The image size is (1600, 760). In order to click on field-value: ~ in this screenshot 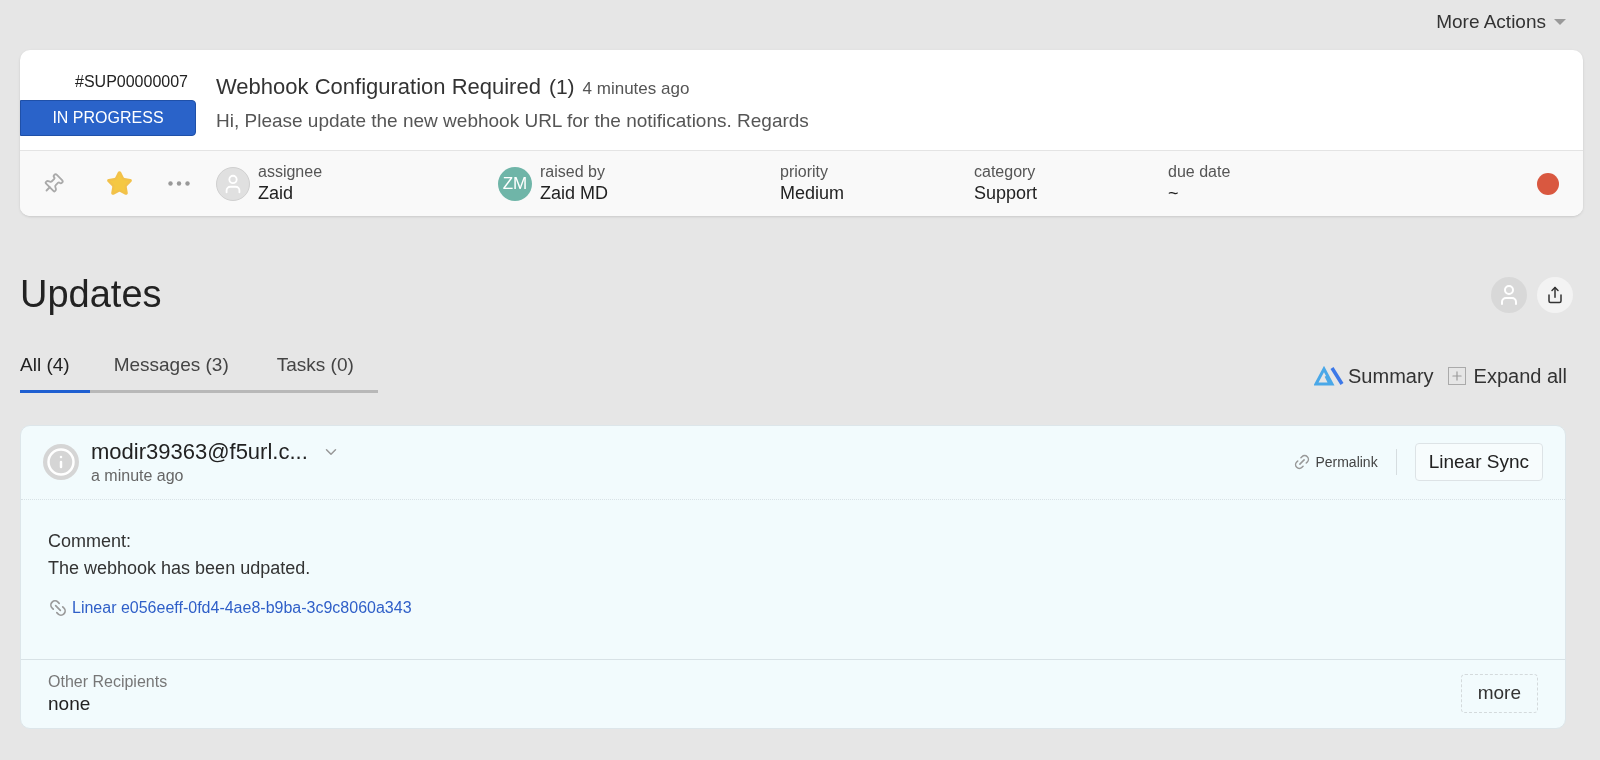, I will do `click(1174, 193)`.